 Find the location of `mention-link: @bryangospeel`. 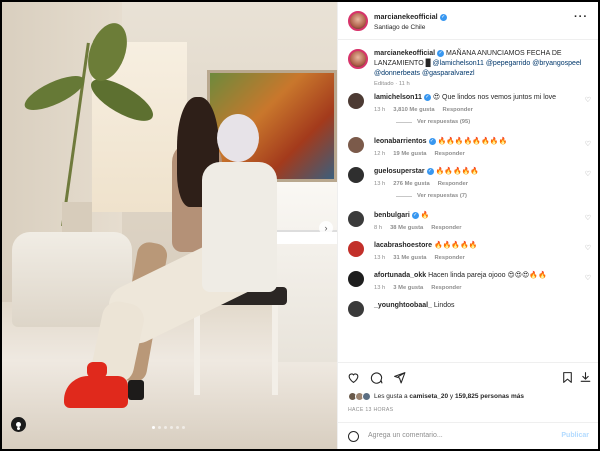

mention-link: @bryangospeel is located at coordinates (556, 63).